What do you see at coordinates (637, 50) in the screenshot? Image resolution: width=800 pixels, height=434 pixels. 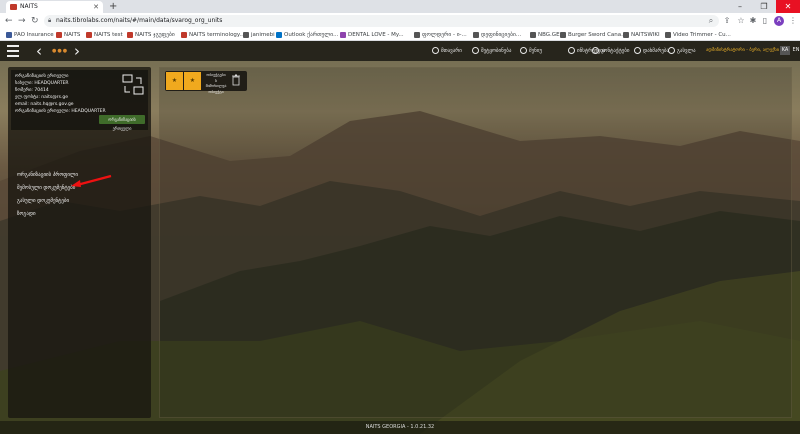 I see `help-icon` at bounding box center [637, 50].